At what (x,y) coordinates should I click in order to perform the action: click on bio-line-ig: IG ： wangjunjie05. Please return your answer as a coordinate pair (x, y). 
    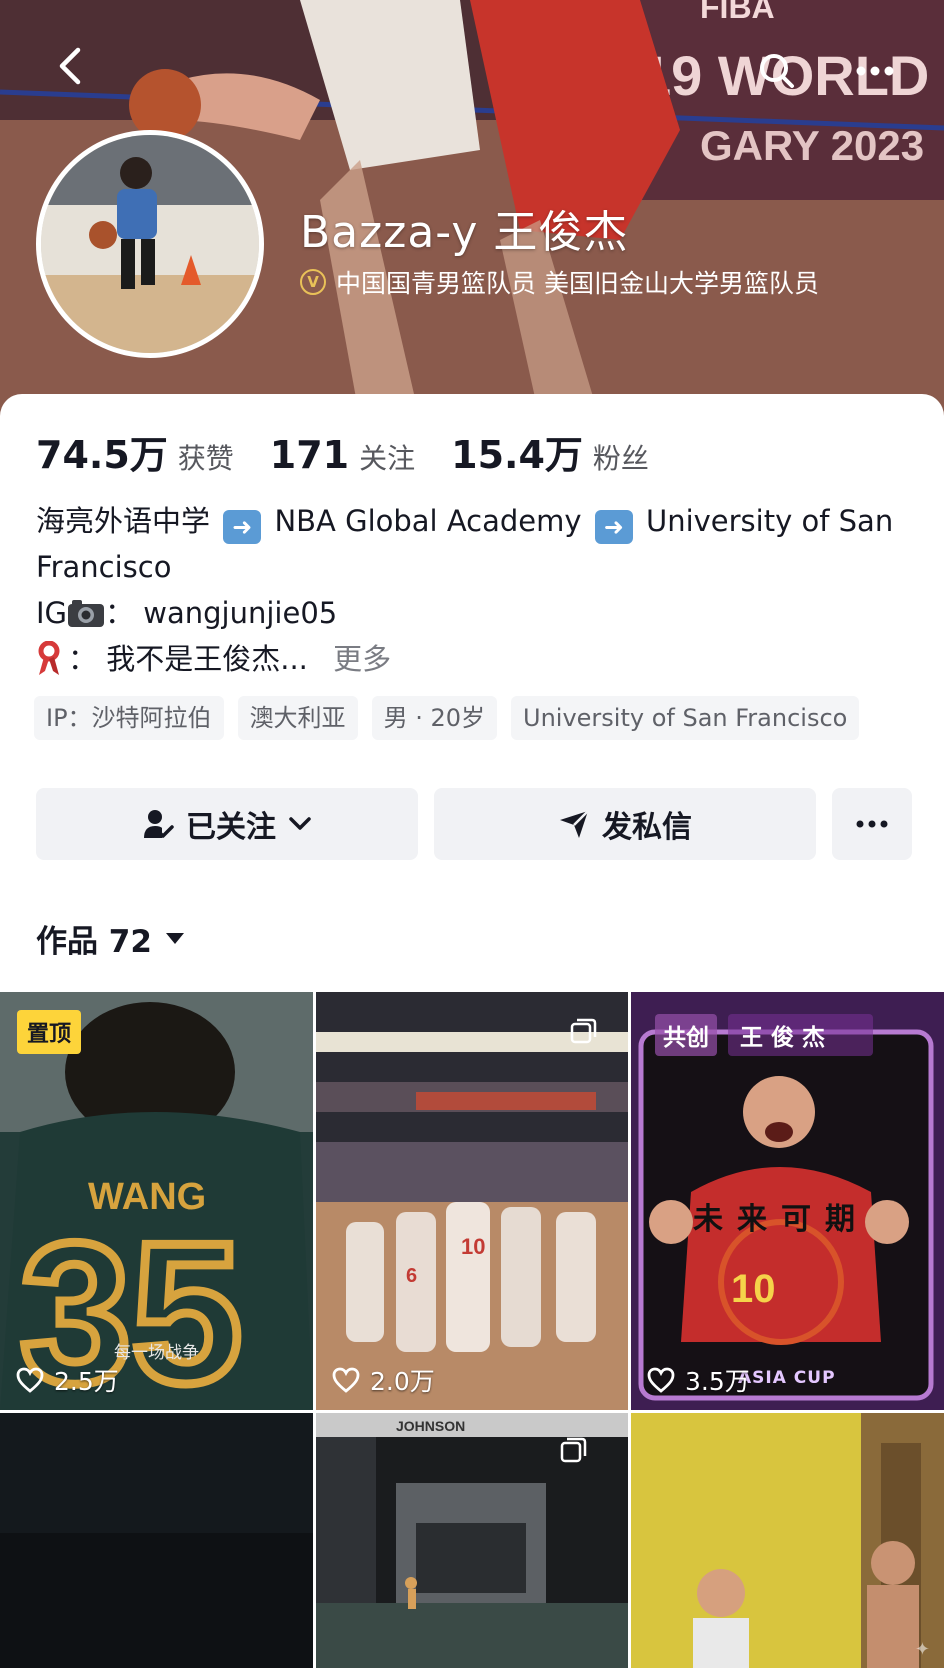
    Looking at the image, I should click on (476, 613).